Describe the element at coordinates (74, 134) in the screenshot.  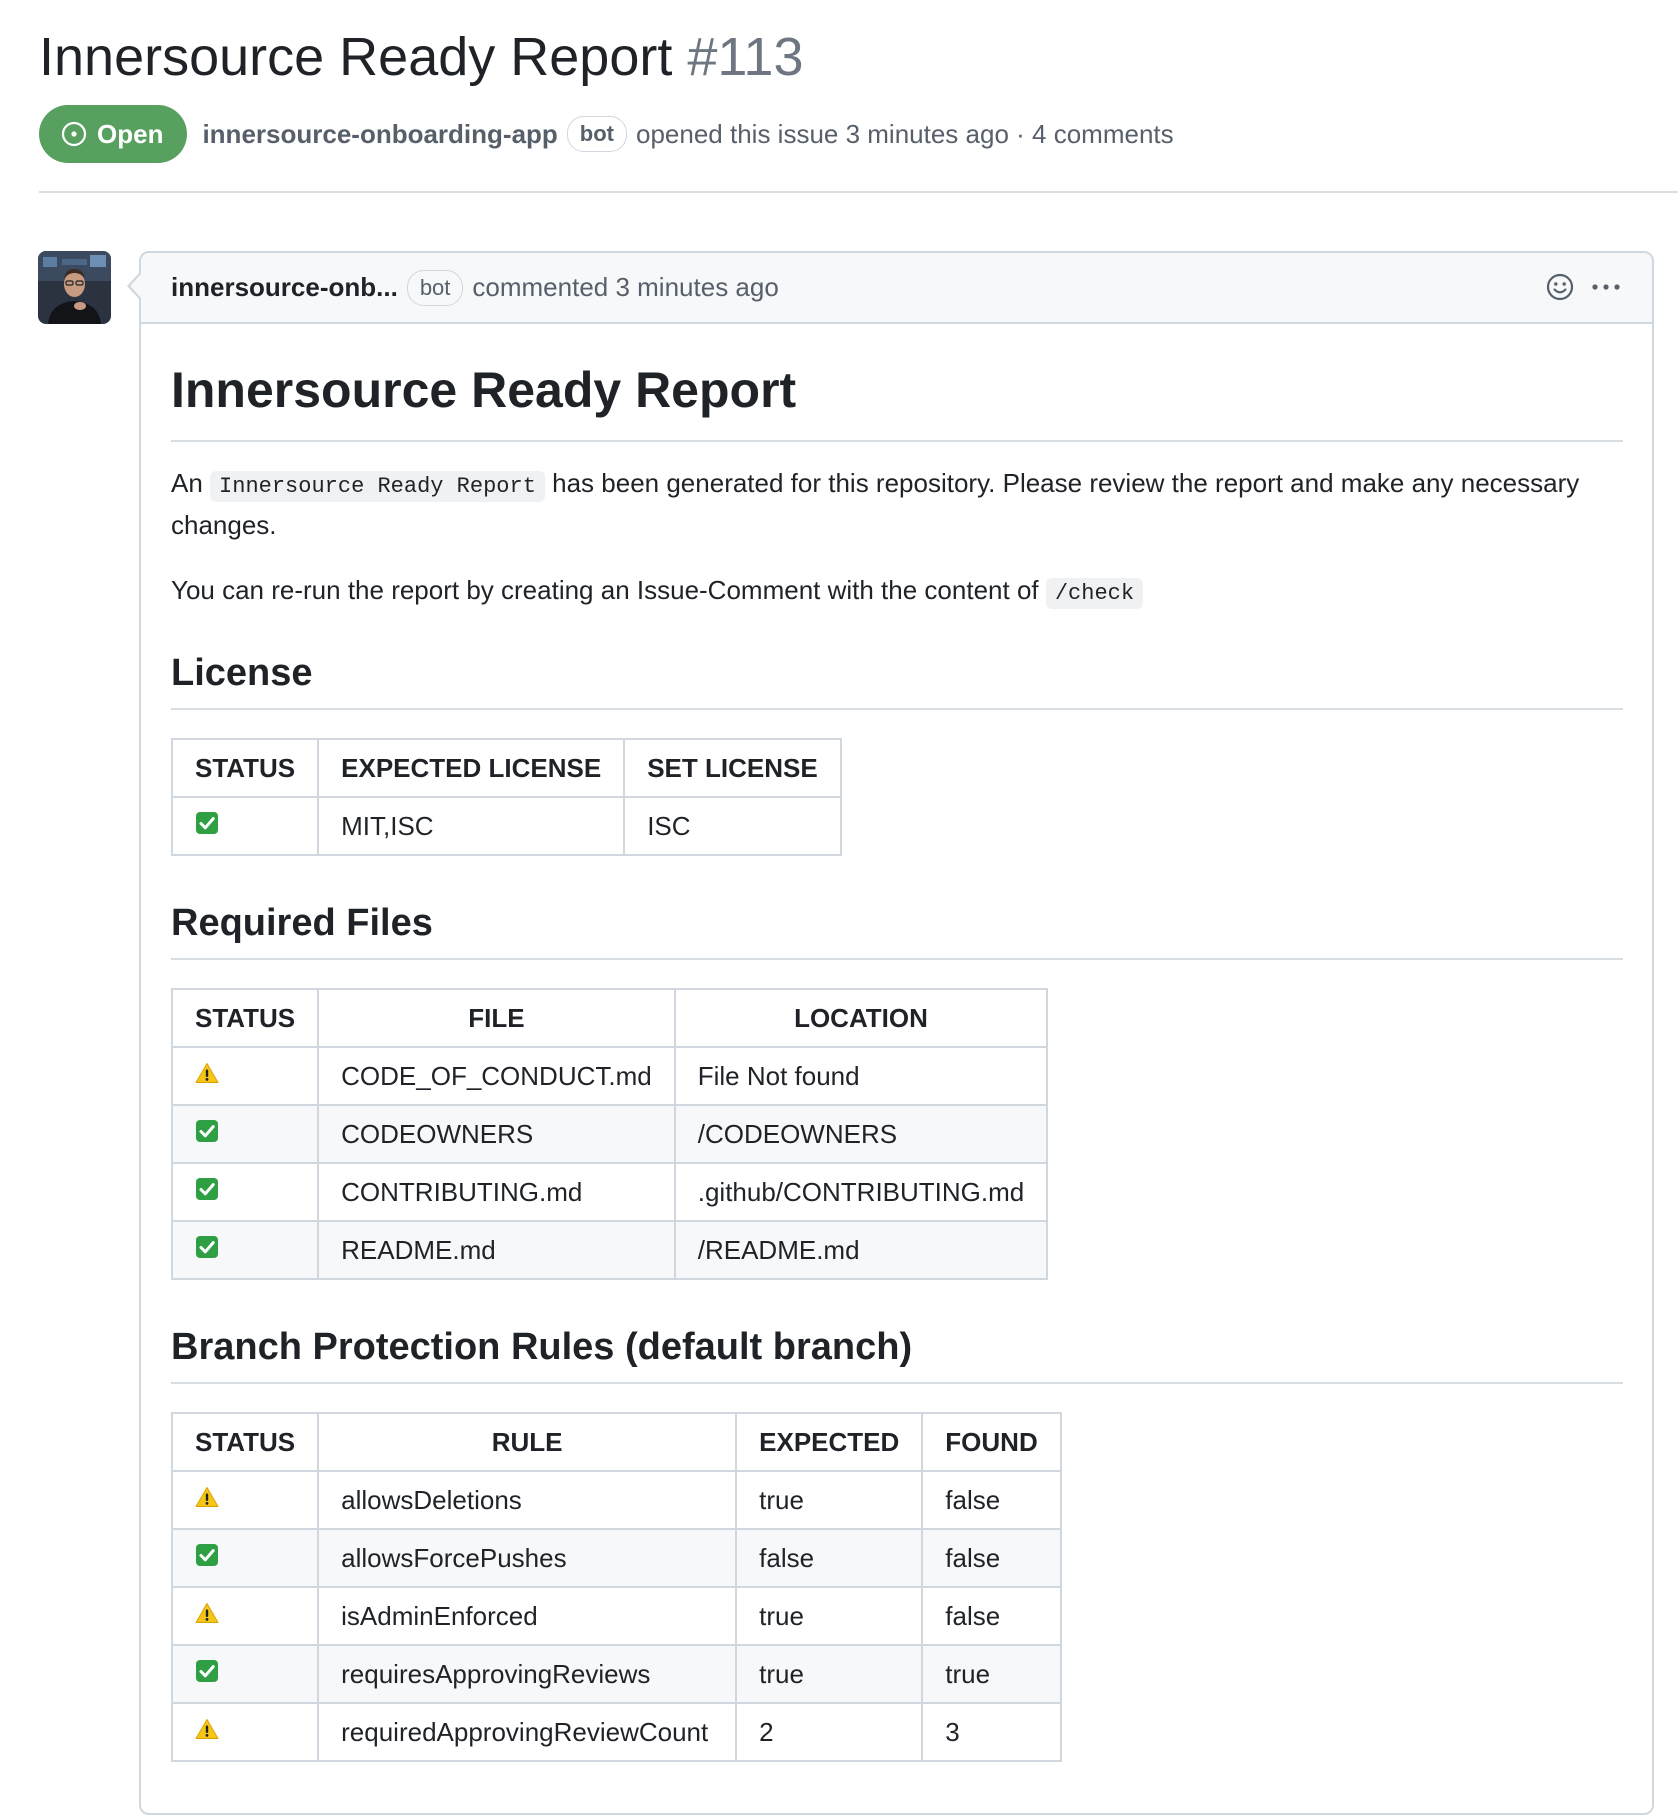
I see `issue-opened-icon` at that location.